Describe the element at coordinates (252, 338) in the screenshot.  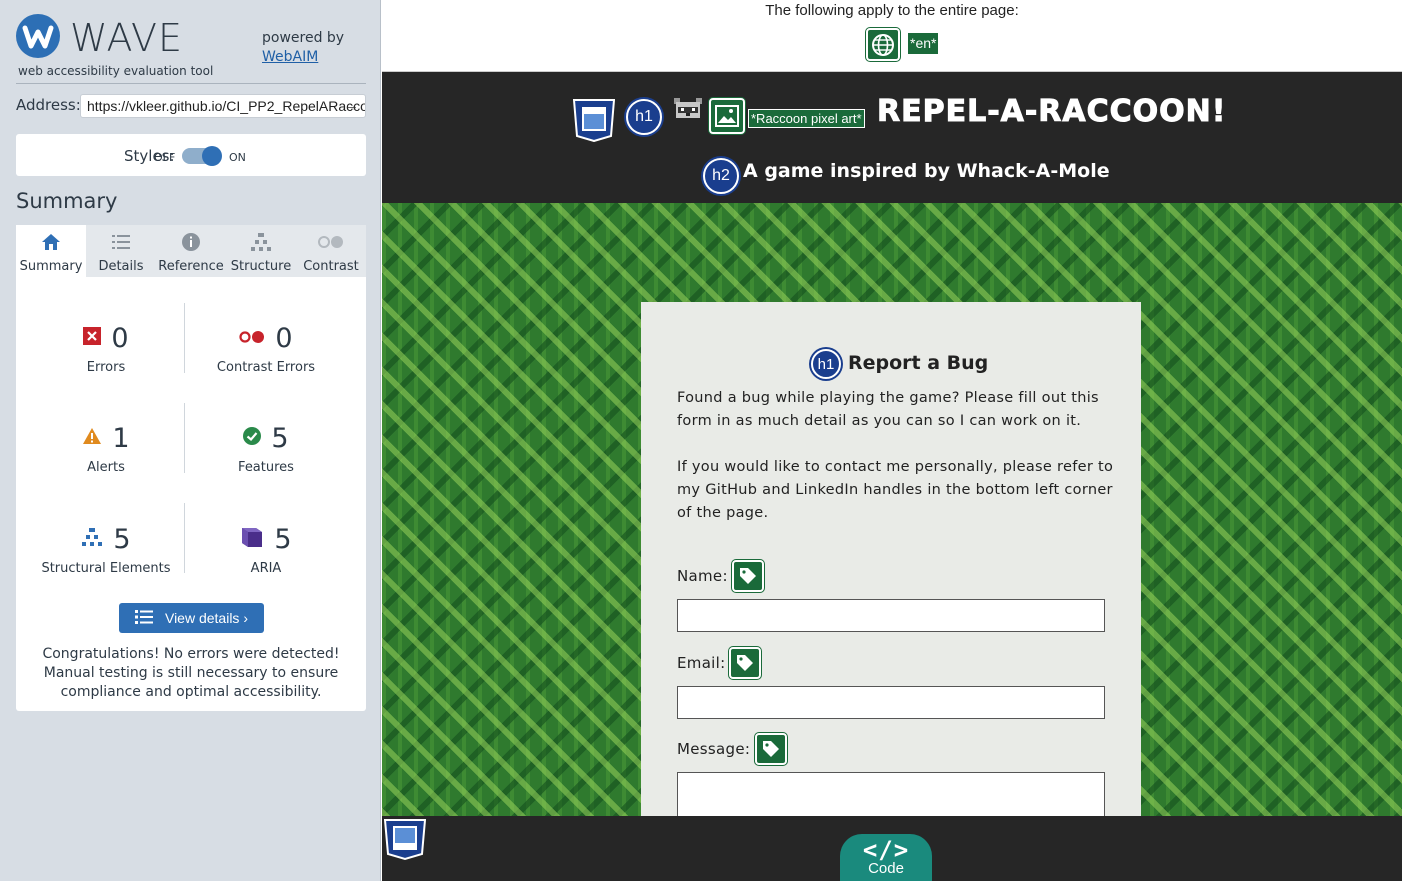
I see `contrast-error-icon` at that location.